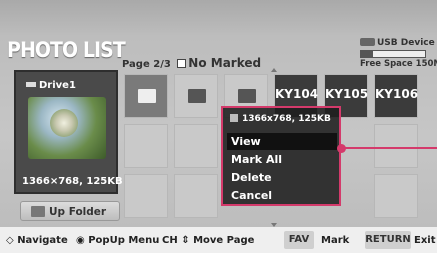  Describe the element at coordinates (182, 63) in the screenshot. I see `checkbox-icon` at that location.